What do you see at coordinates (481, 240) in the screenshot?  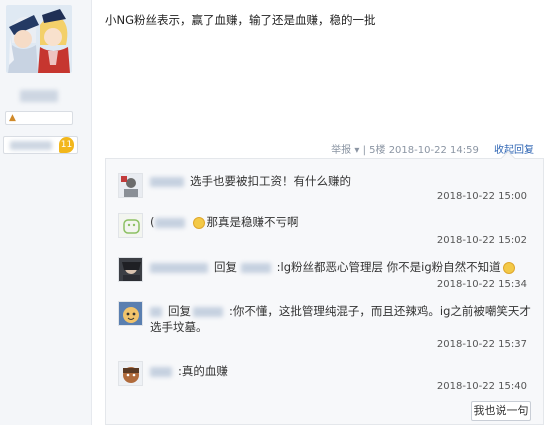 I see `reply-timestamp: 2018-10-22 15:02` at bounding box center [481, 240].